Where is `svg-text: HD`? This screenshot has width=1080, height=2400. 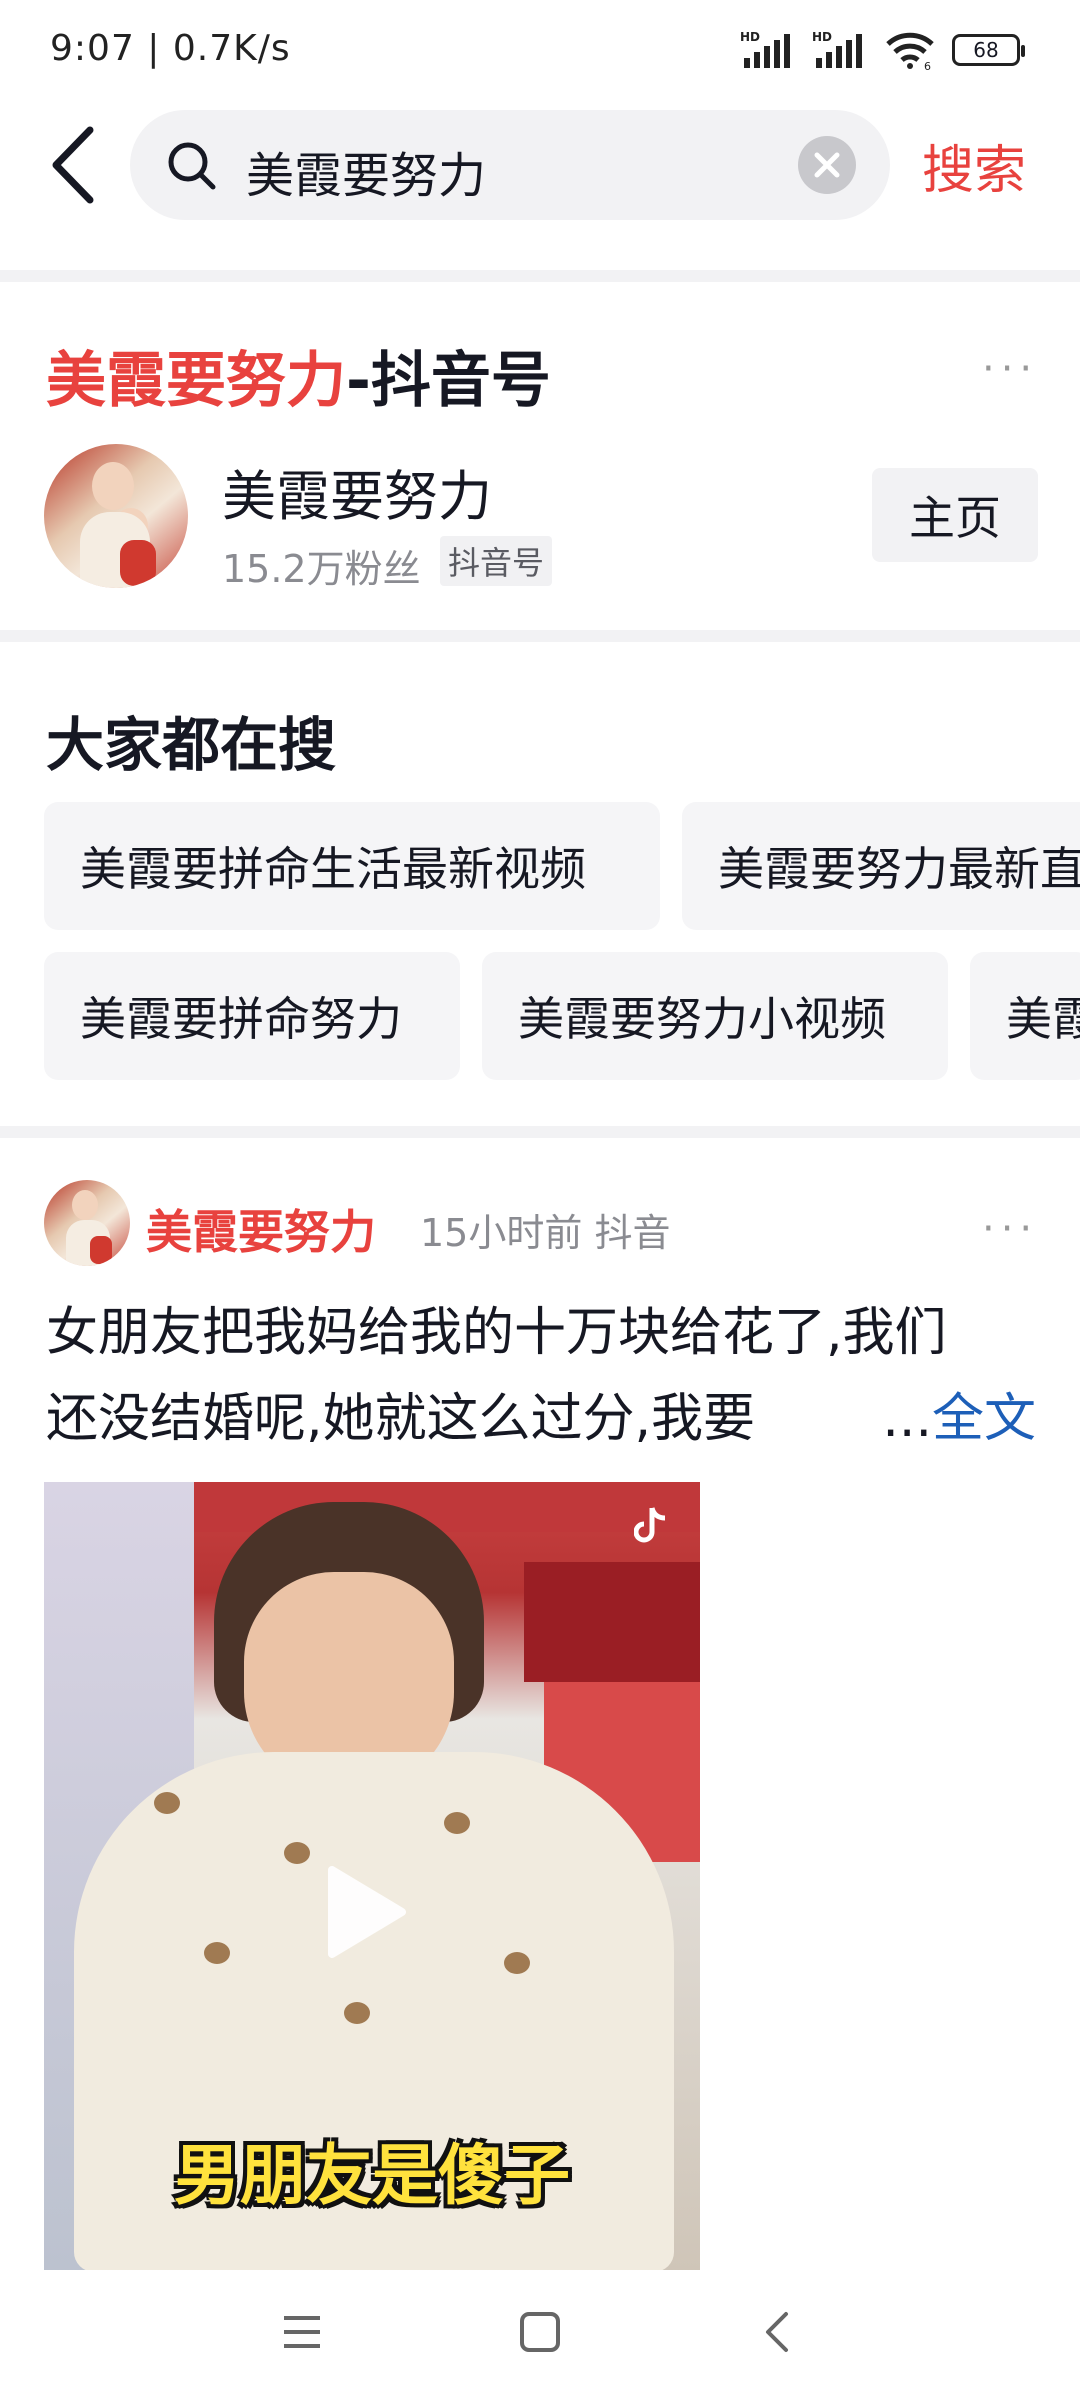
svg-text: HD is located at coordinates (822, 37).